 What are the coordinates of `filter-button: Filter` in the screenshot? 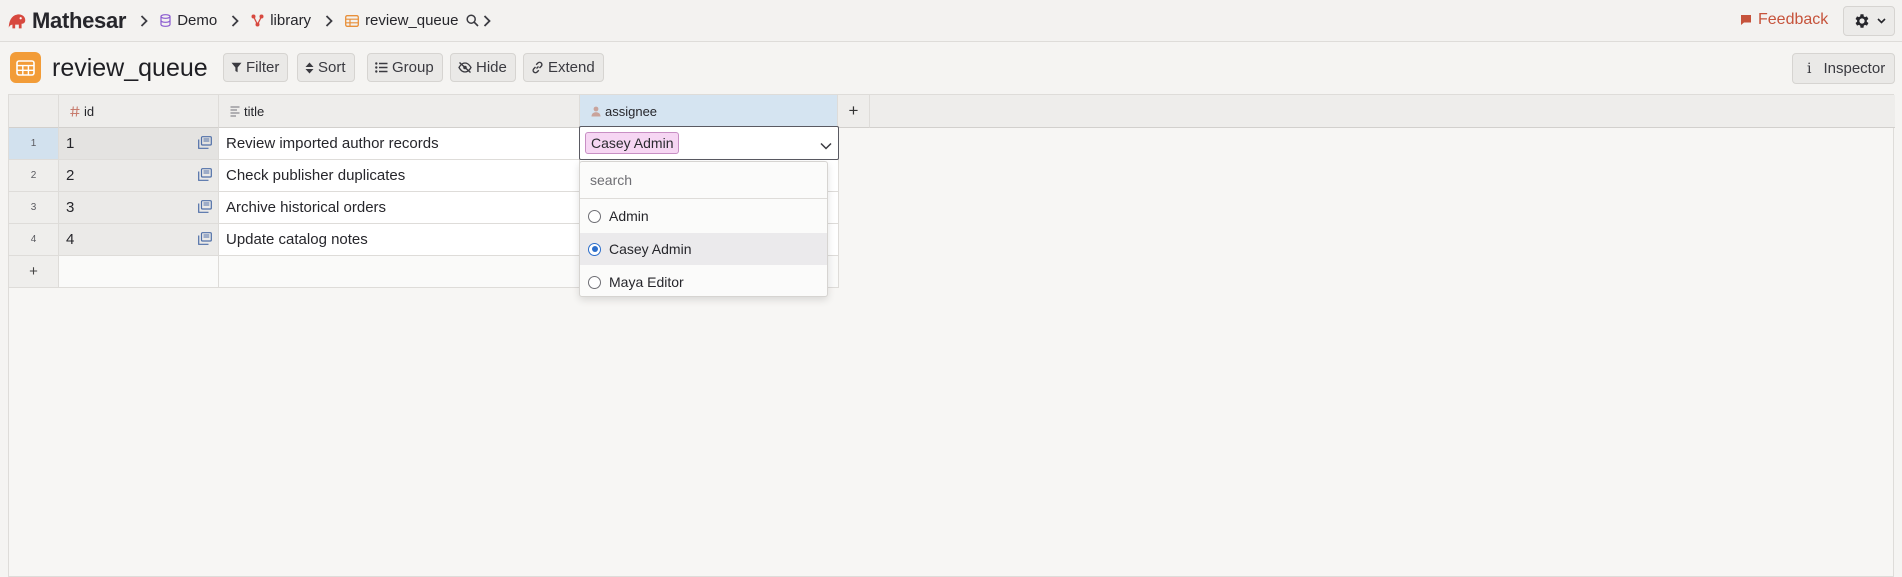 It's located at (256, 67).